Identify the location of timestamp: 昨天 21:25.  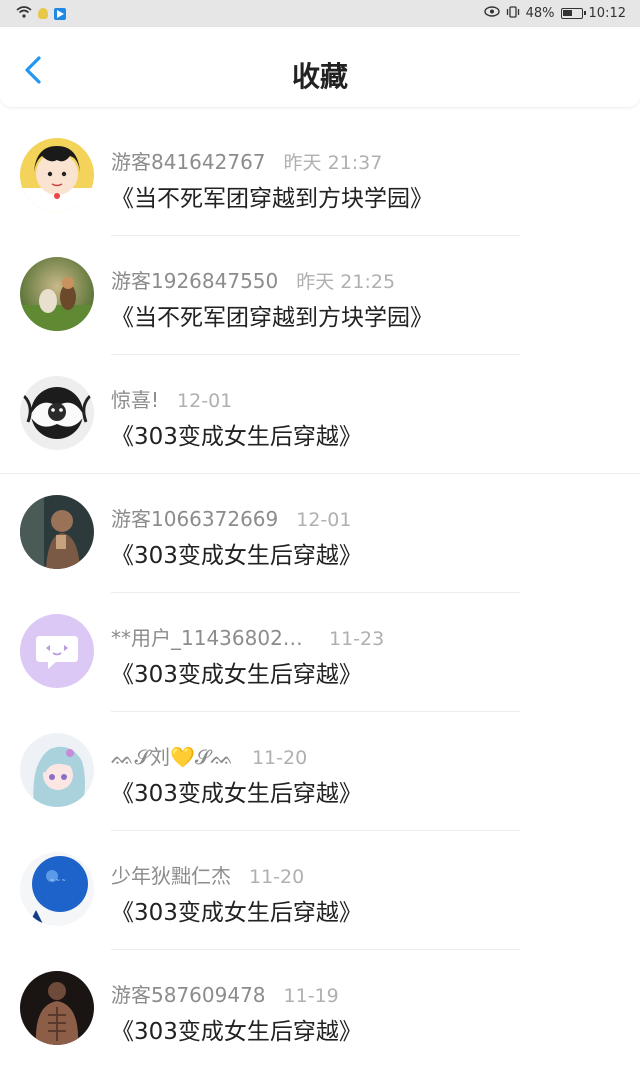
(346, 282).